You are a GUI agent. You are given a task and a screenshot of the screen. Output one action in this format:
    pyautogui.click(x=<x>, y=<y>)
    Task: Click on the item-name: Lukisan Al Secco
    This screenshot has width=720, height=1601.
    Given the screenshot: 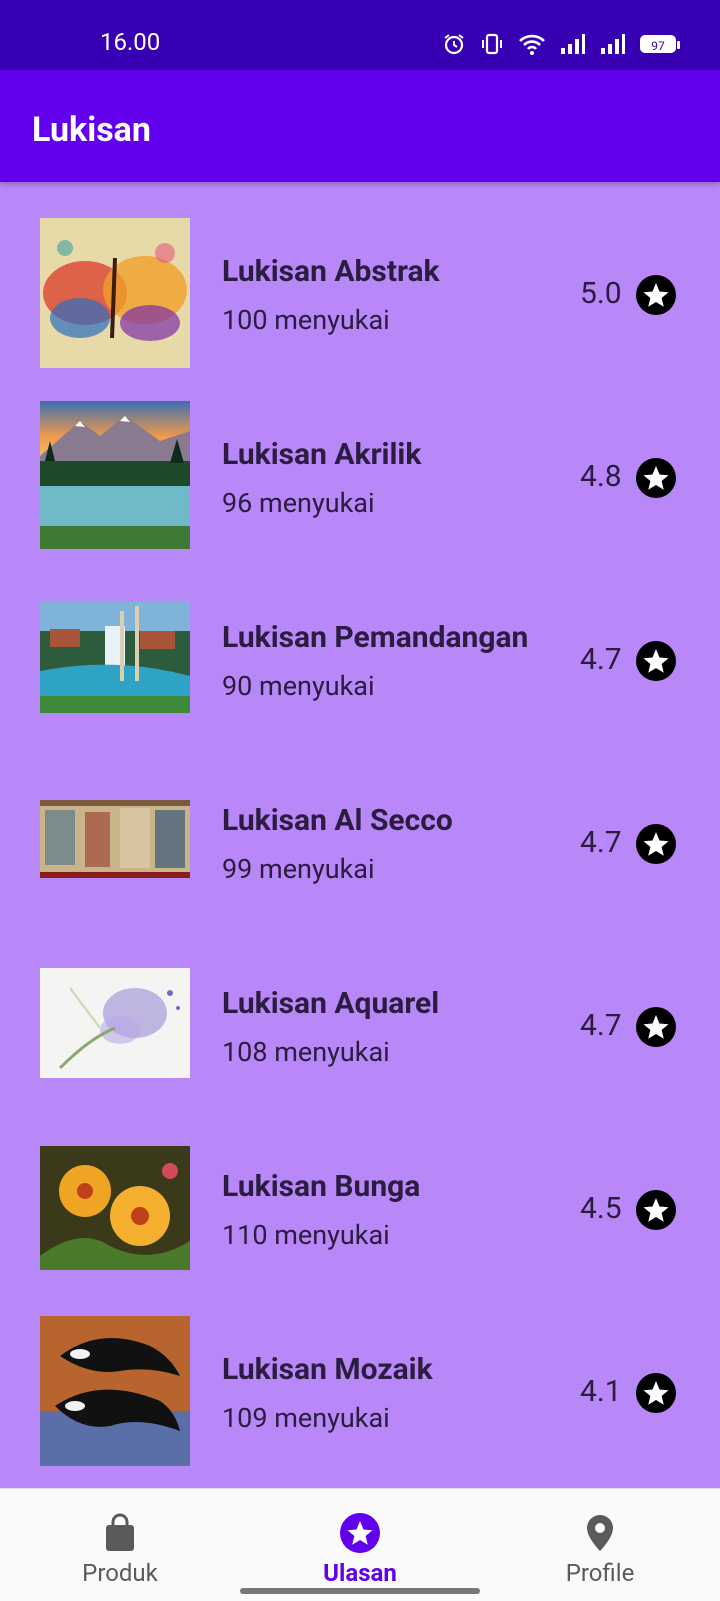 What is the action you would take?
    pyautogui.click(x=337, y=820)
    